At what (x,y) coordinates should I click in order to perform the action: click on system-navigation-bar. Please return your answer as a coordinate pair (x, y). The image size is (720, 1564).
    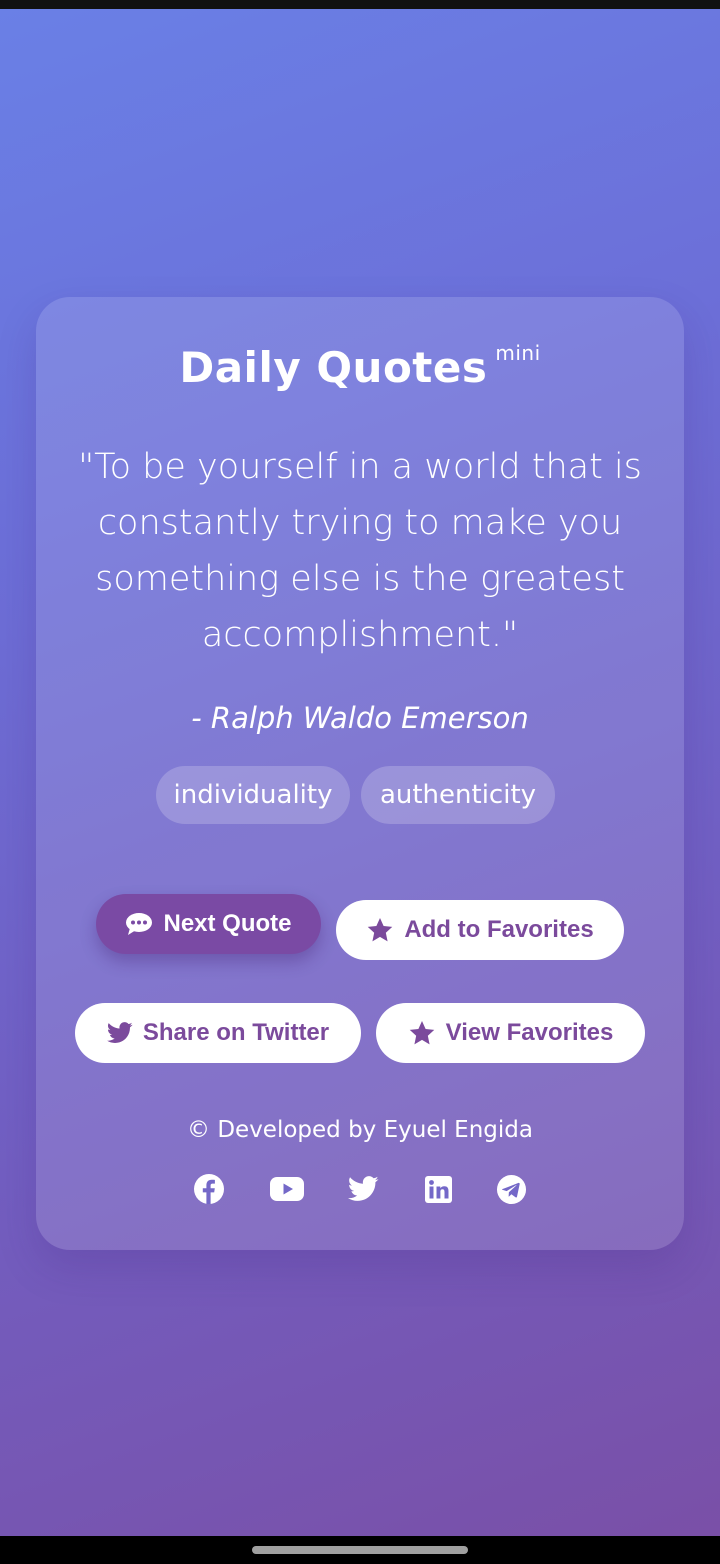
    Looking at the image, I should click on (360, 1550).